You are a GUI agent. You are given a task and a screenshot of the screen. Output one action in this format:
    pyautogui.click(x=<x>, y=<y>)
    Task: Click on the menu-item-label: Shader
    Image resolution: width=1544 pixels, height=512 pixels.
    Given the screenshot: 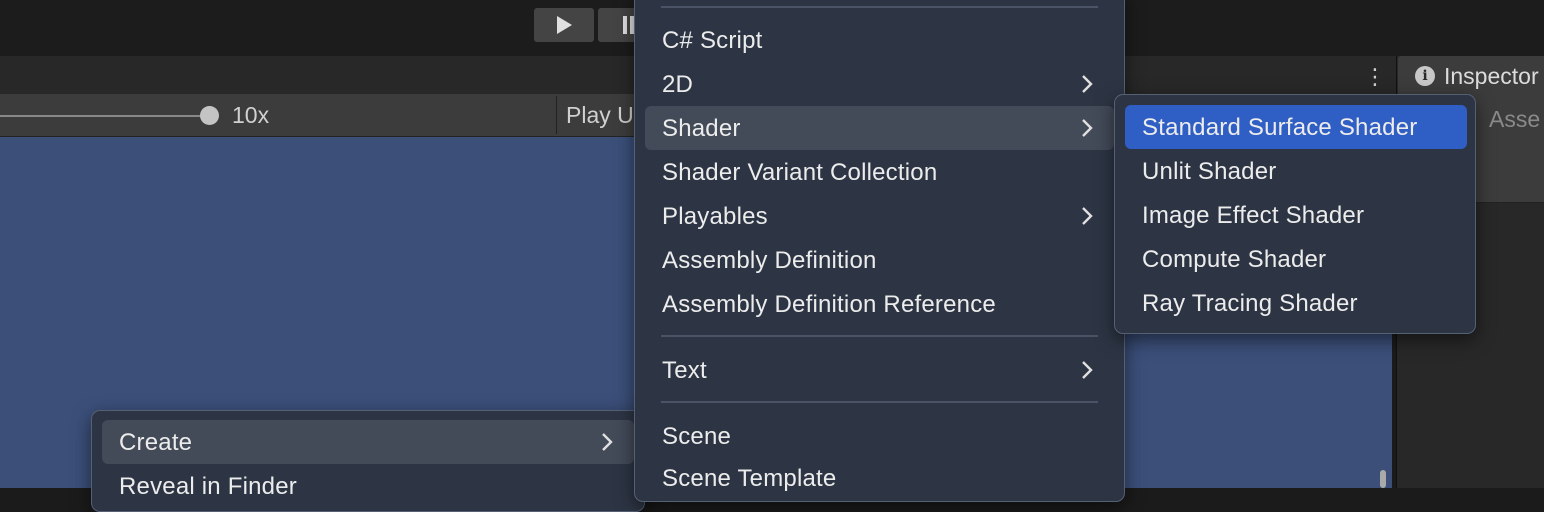 What is the action you would take?
    pyautogui.click(x=701, y=128)
    